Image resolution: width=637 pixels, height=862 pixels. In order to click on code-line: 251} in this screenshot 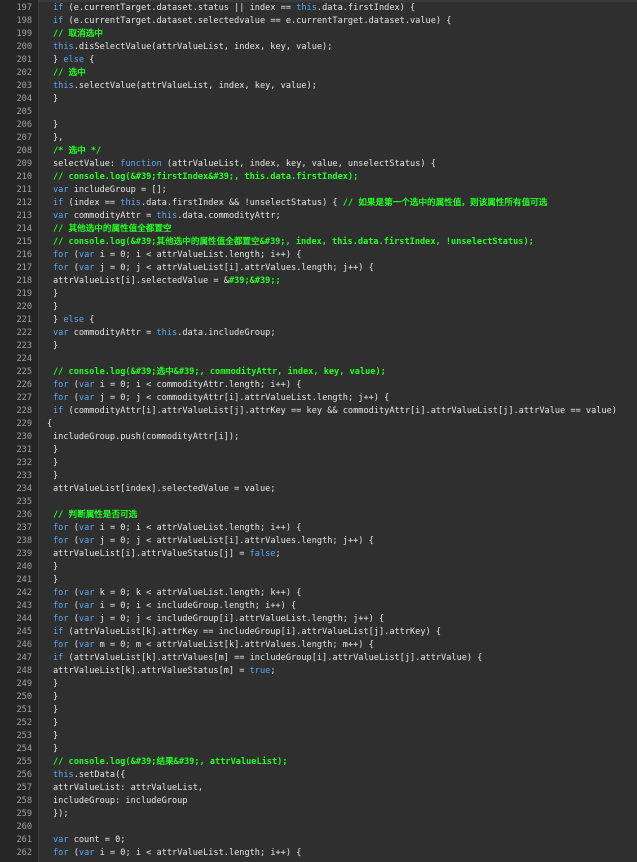, I will do `click(318, 710)`.